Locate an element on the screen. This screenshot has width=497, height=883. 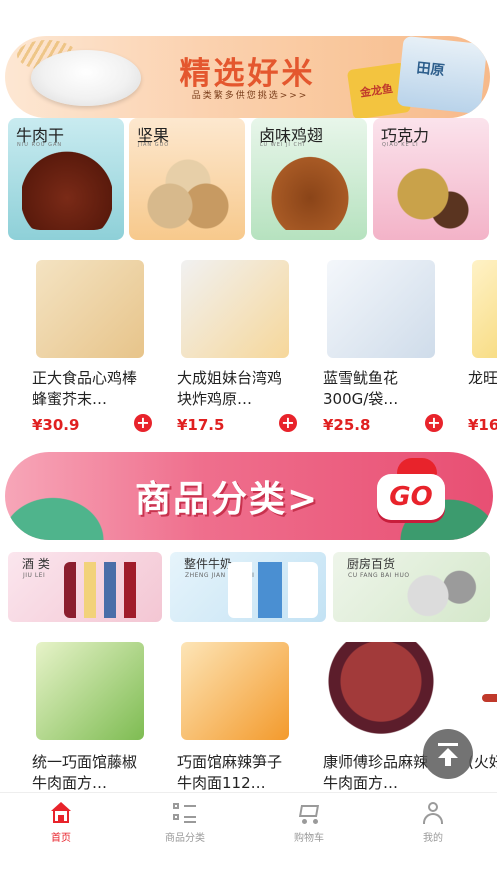
product-card: 大成姐妹台湾鸡块炸鸡原… ¥17.5 + is located at coordinates (235, 346).